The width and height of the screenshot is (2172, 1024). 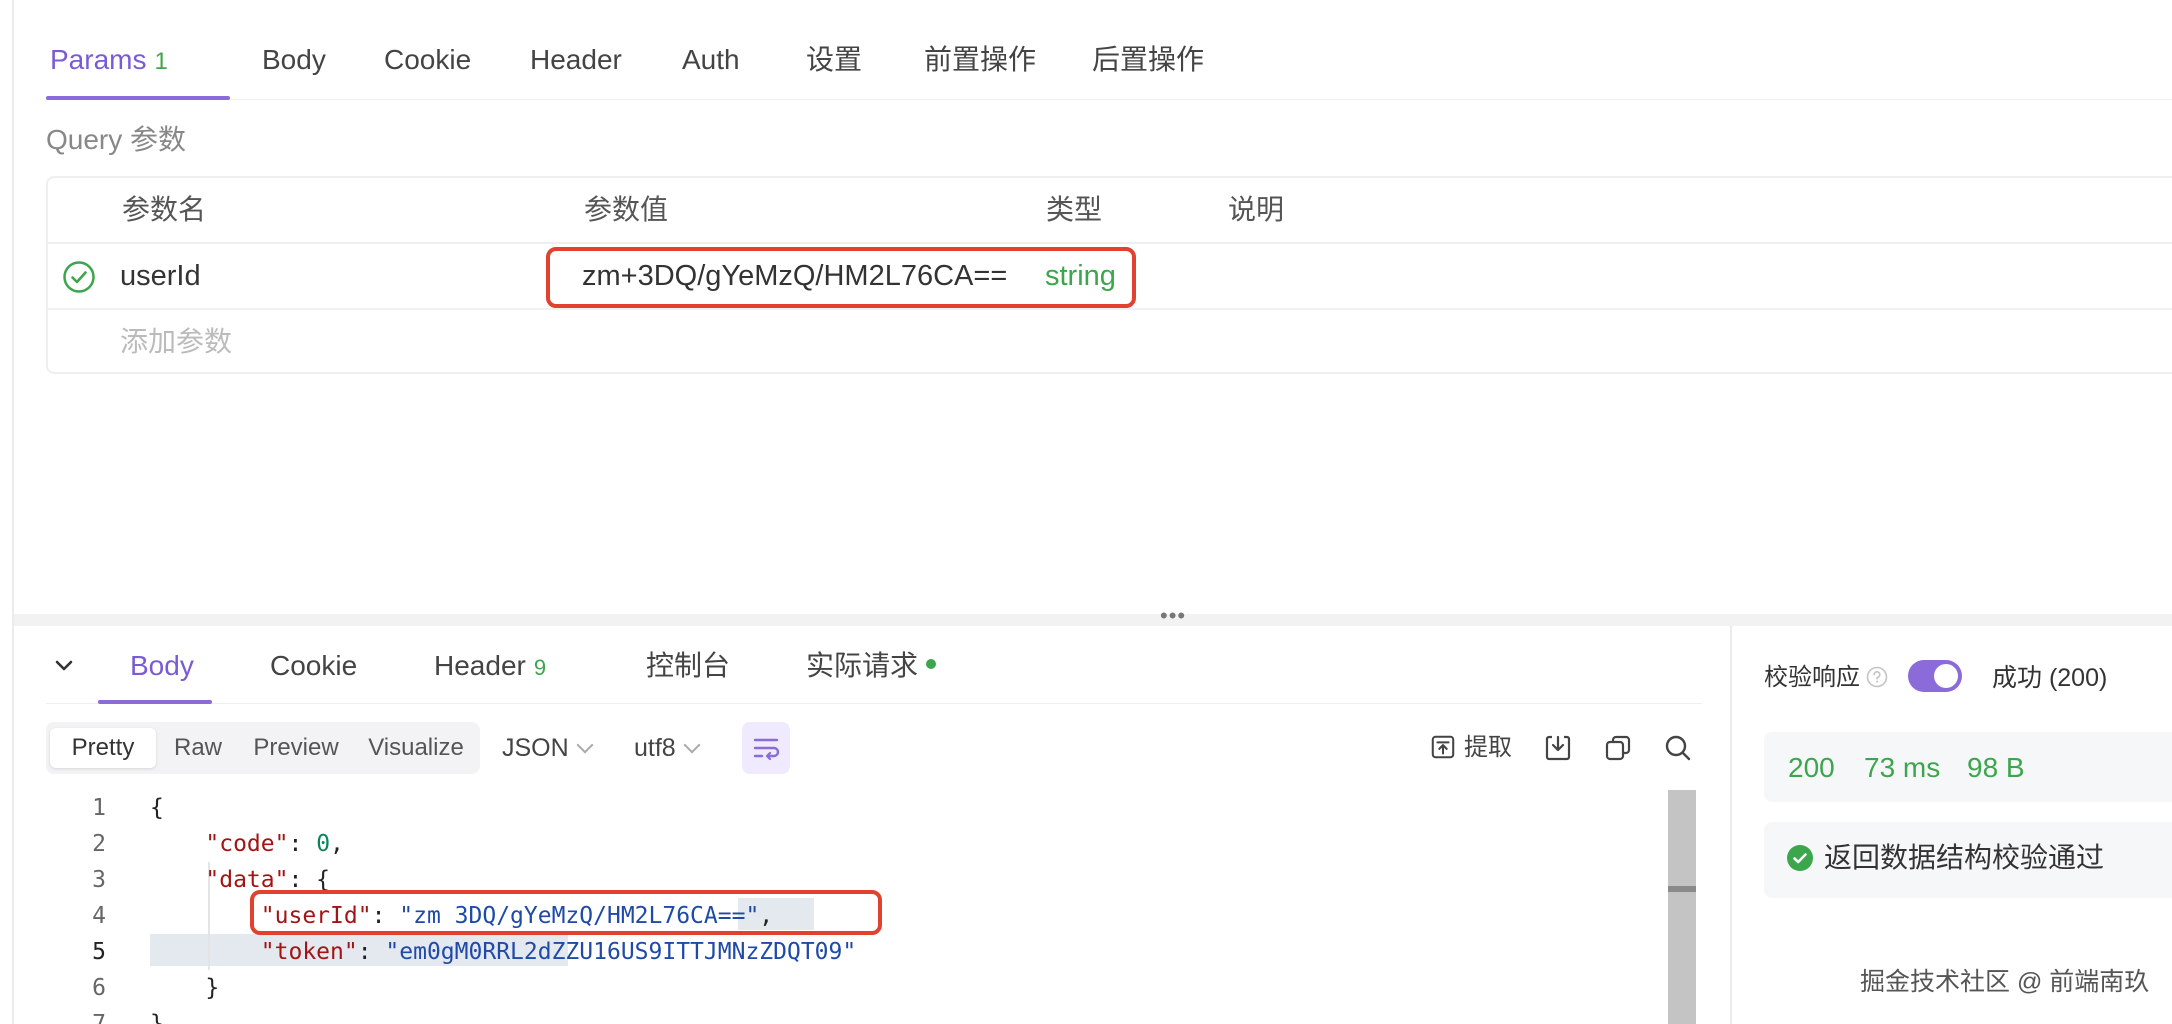 What do you see at coordinates (160, 276) in the screenshot?
I see `param-name-cell: userId` at bounding box center [160, 276].